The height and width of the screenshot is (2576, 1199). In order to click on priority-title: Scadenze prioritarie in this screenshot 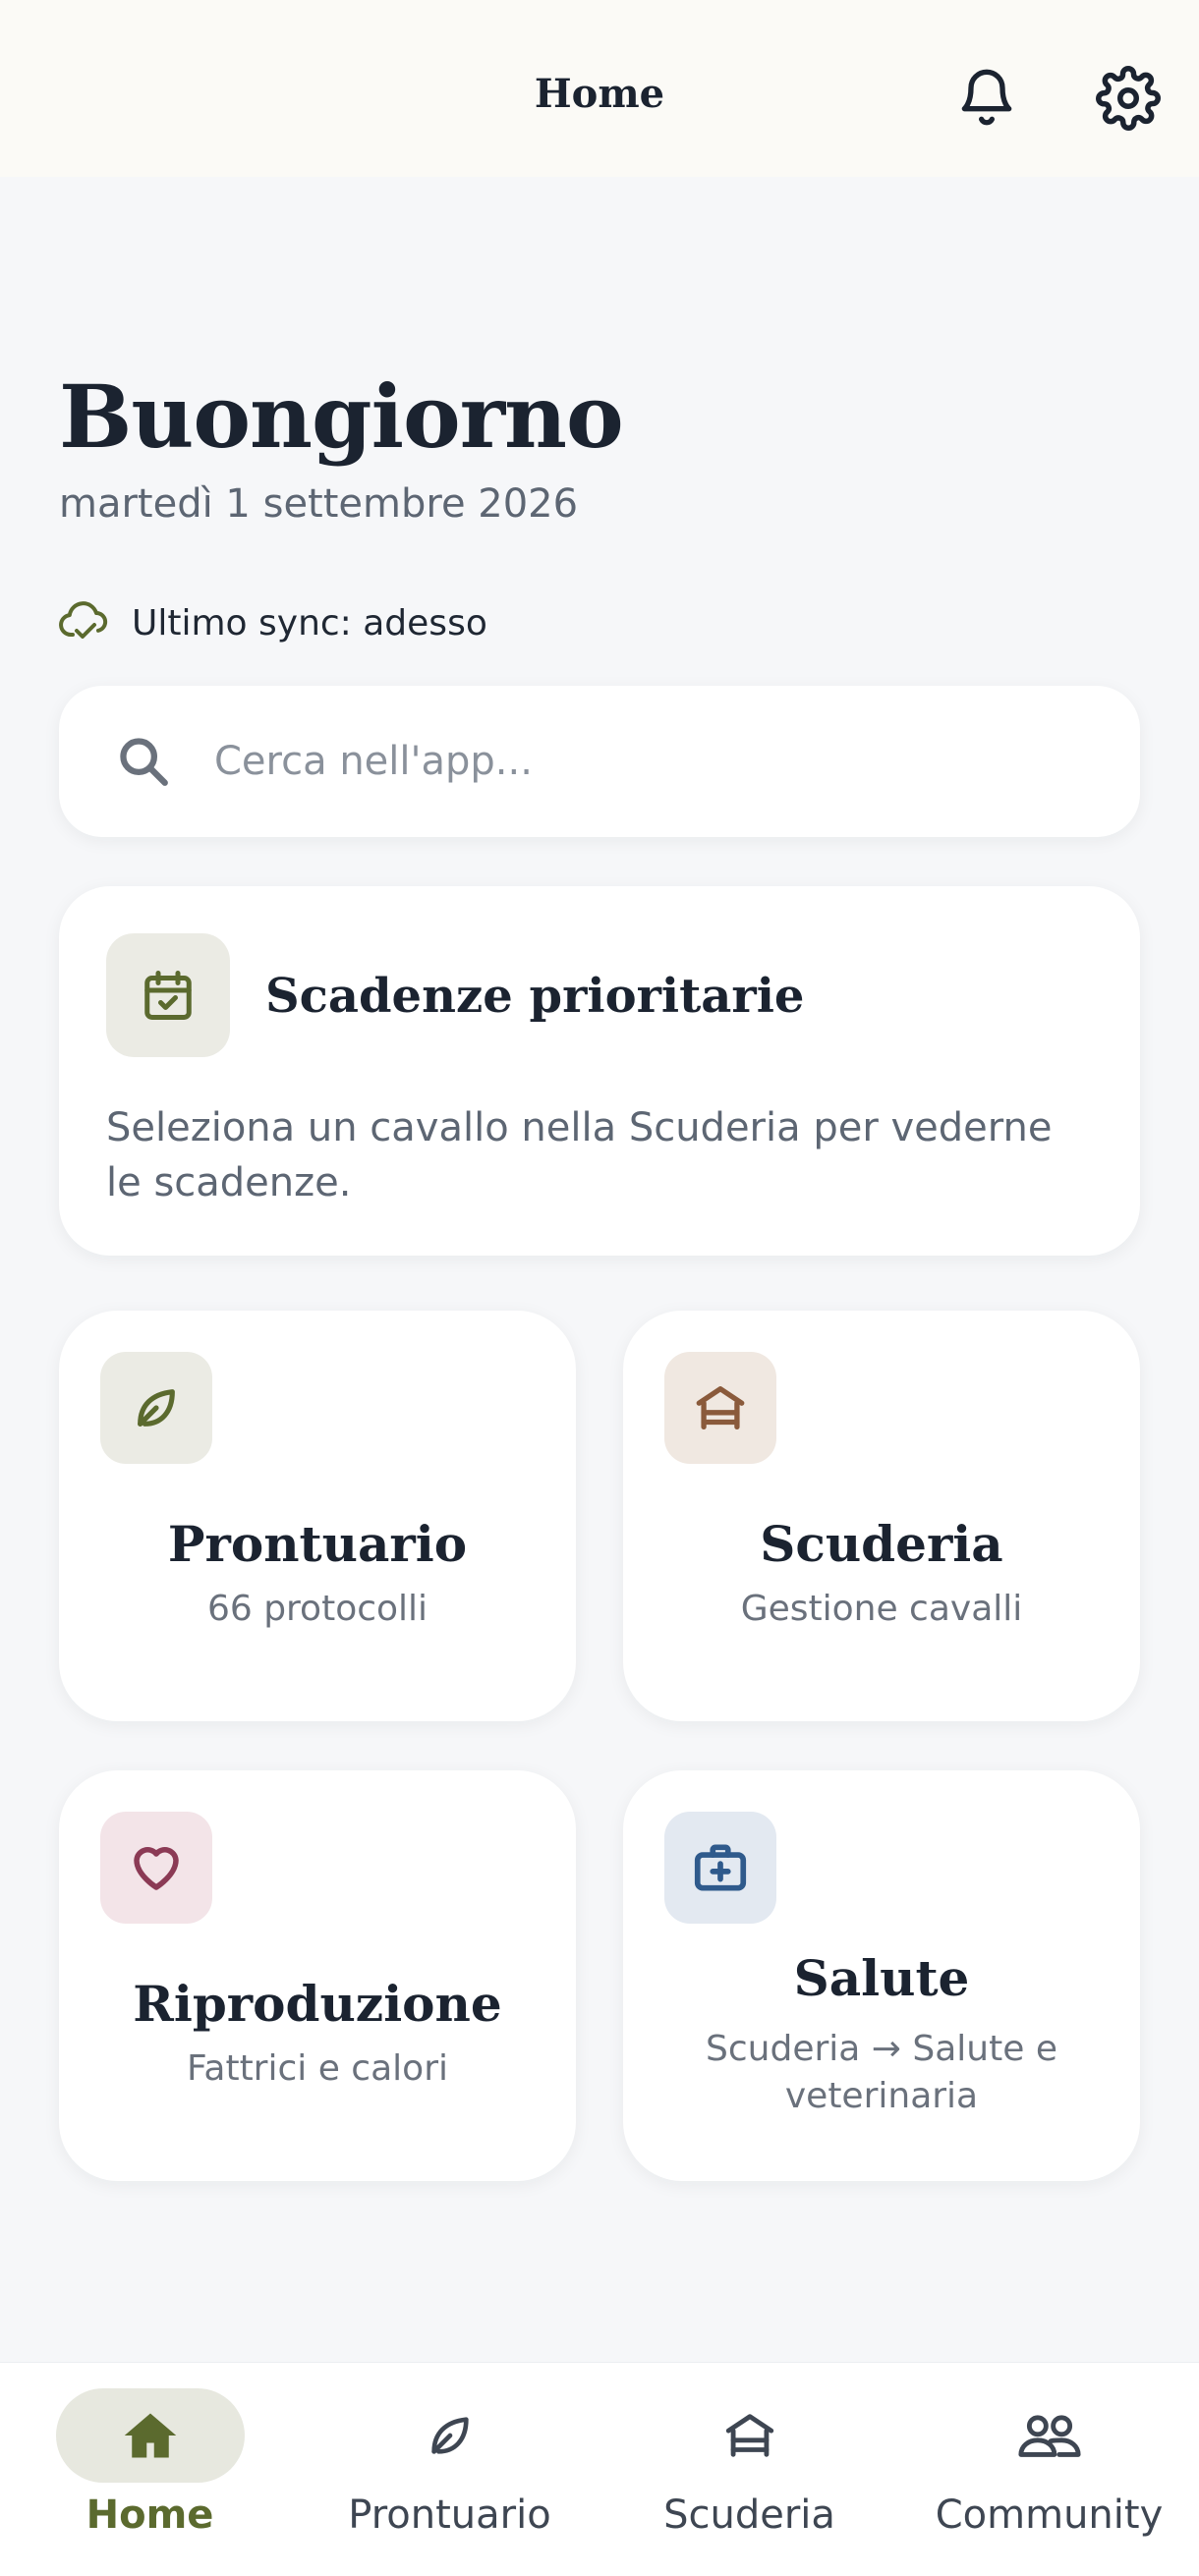, I will do `click(535, 996)`.